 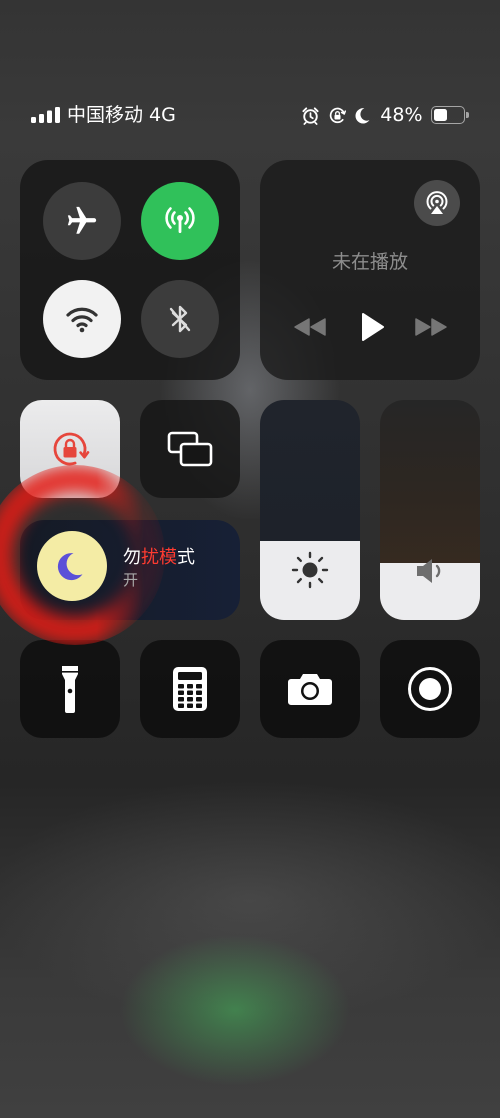 I want to click on flashlight-icon, so click(x=70, y=689).